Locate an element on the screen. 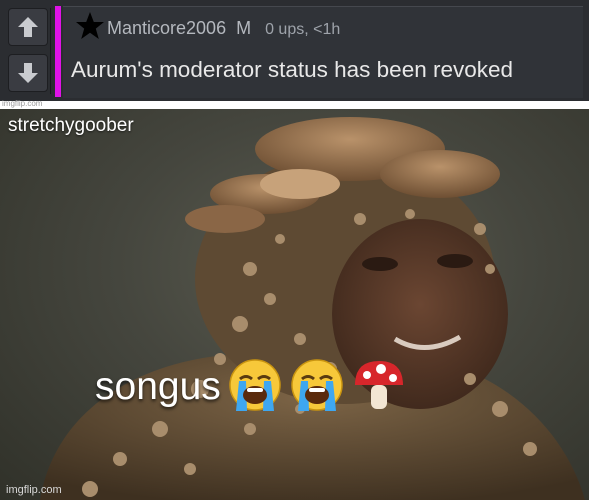  comment-username: Manticore2006 is located at coordinates (166, 28).